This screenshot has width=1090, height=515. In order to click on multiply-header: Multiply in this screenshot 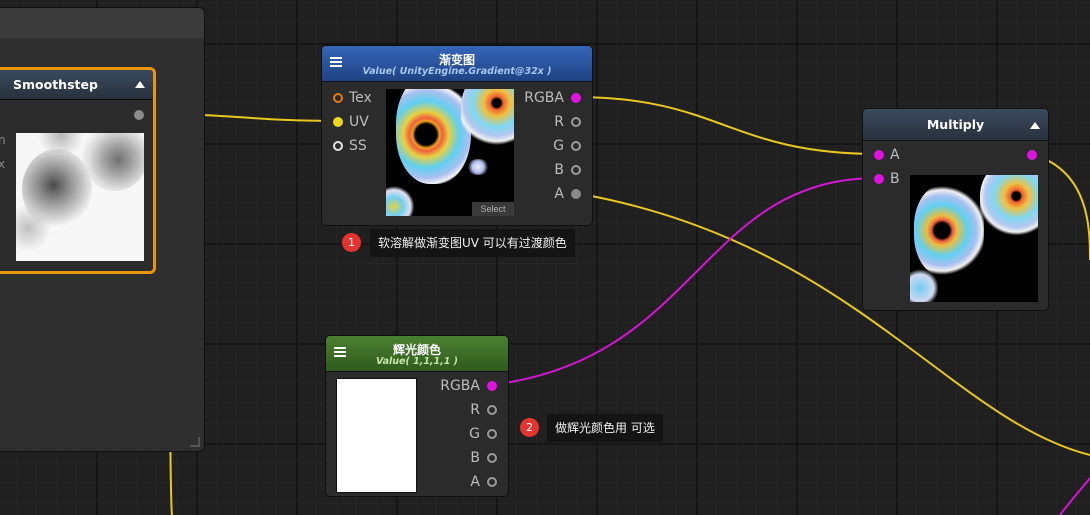, I will do `click(955, 125)`.